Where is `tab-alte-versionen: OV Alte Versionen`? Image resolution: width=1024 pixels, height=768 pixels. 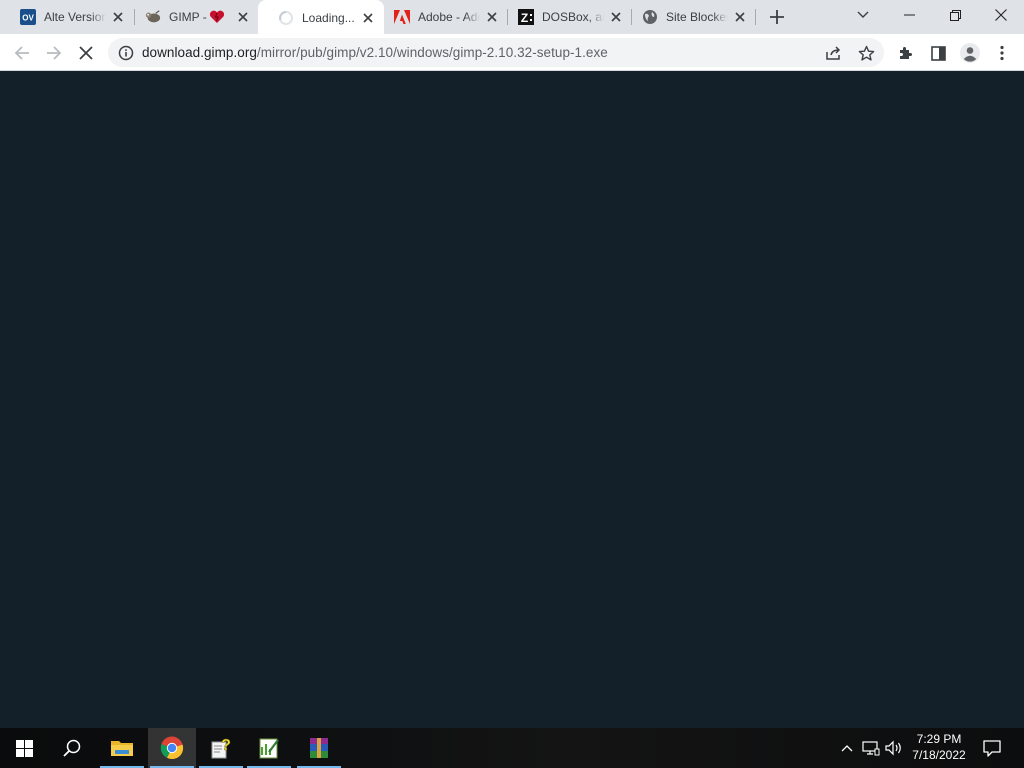 tab-alte-versionen: OV Alte Versionen is located at coordinates (67, 17).